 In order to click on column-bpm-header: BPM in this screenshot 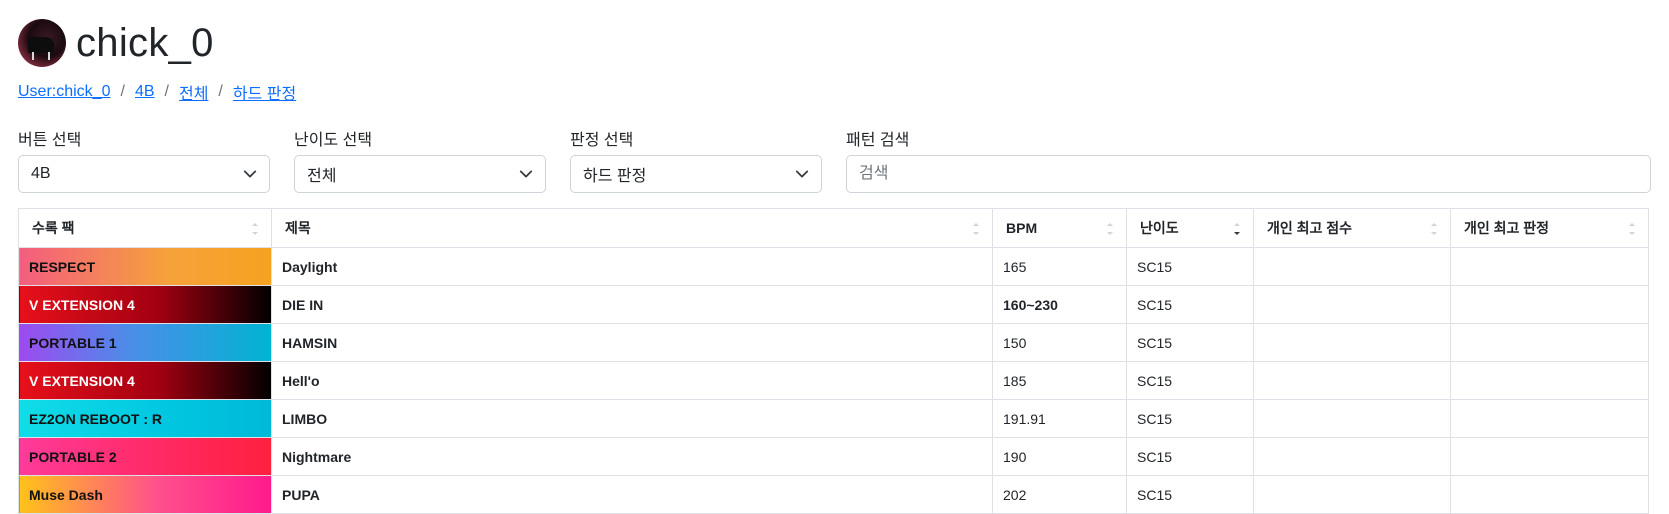, I will do `click(1059, 228)`.